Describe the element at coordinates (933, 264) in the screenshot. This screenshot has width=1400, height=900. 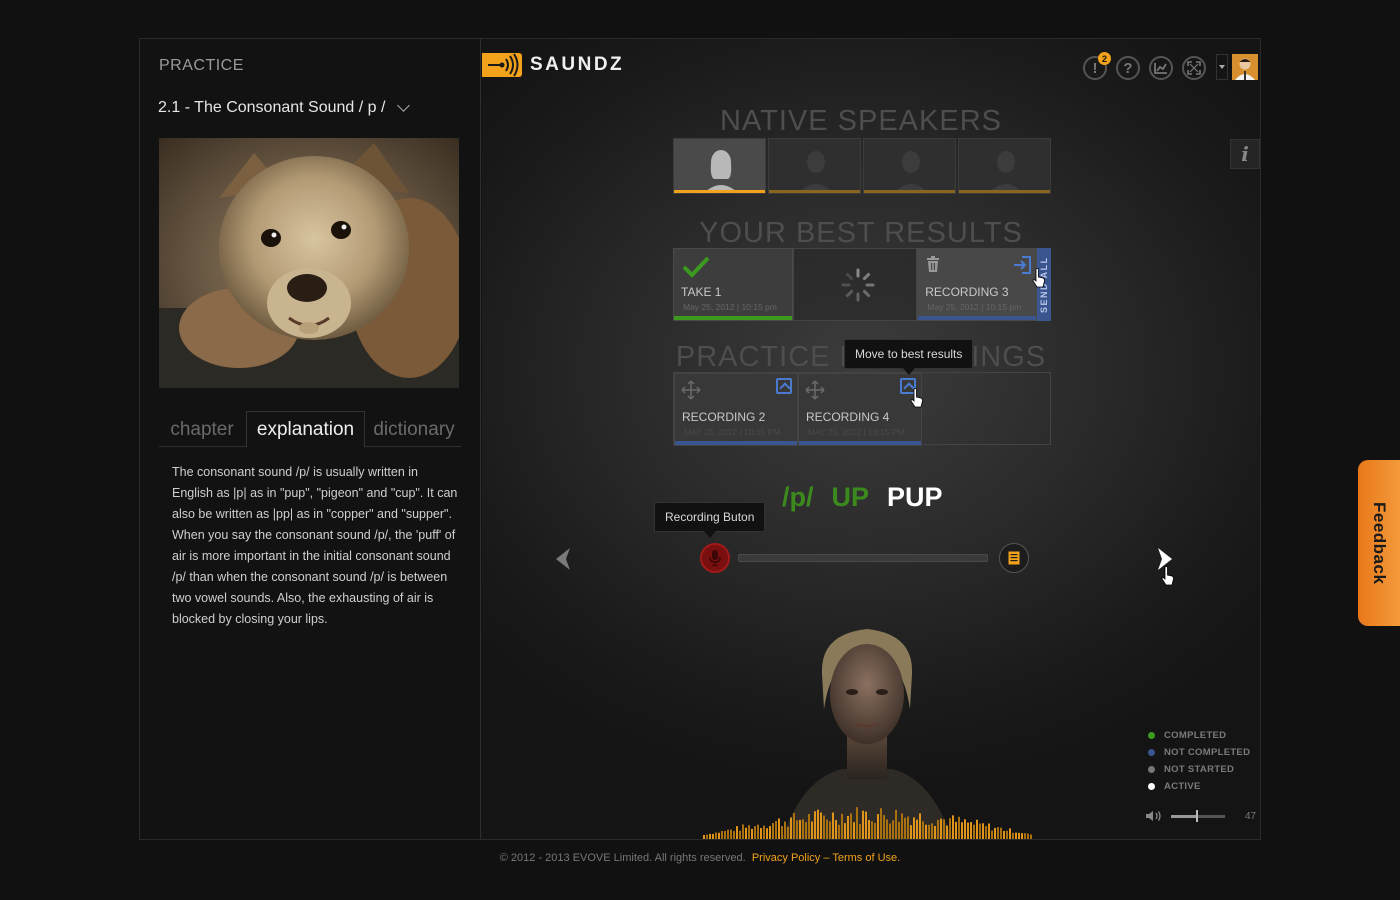
I see `trash-icon` at that location.